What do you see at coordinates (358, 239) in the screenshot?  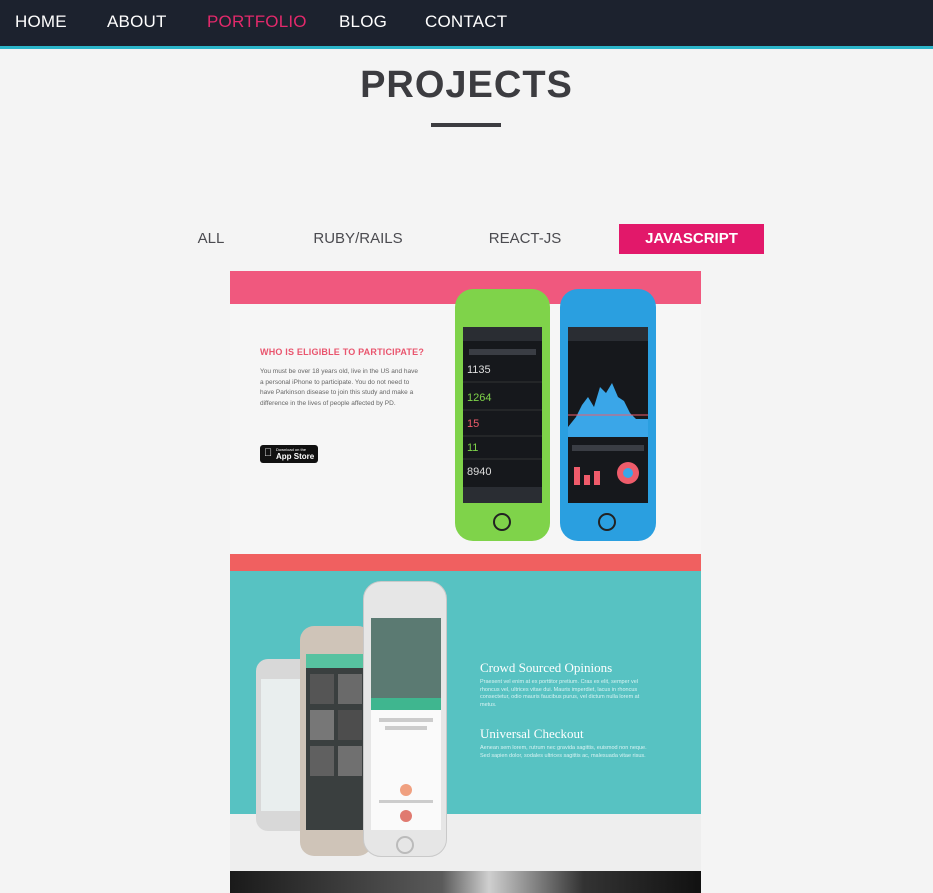 I see `filter-tab-ruby-rails: RUBY/RAILS` at bounding box center [358, 239].